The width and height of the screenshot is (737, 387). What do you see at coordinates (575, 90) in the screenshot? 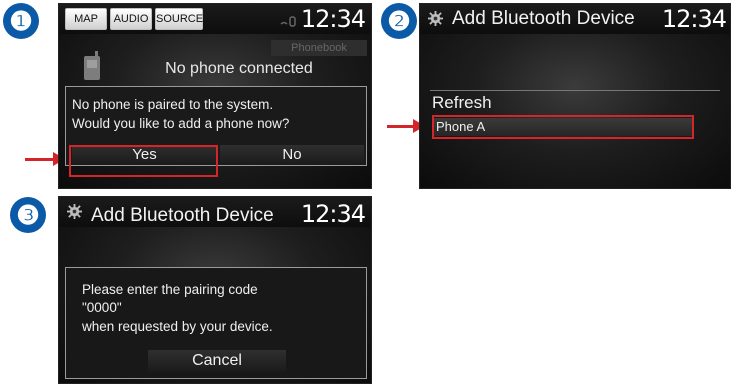
I see `list-divider` at bounding box center [575, 90].